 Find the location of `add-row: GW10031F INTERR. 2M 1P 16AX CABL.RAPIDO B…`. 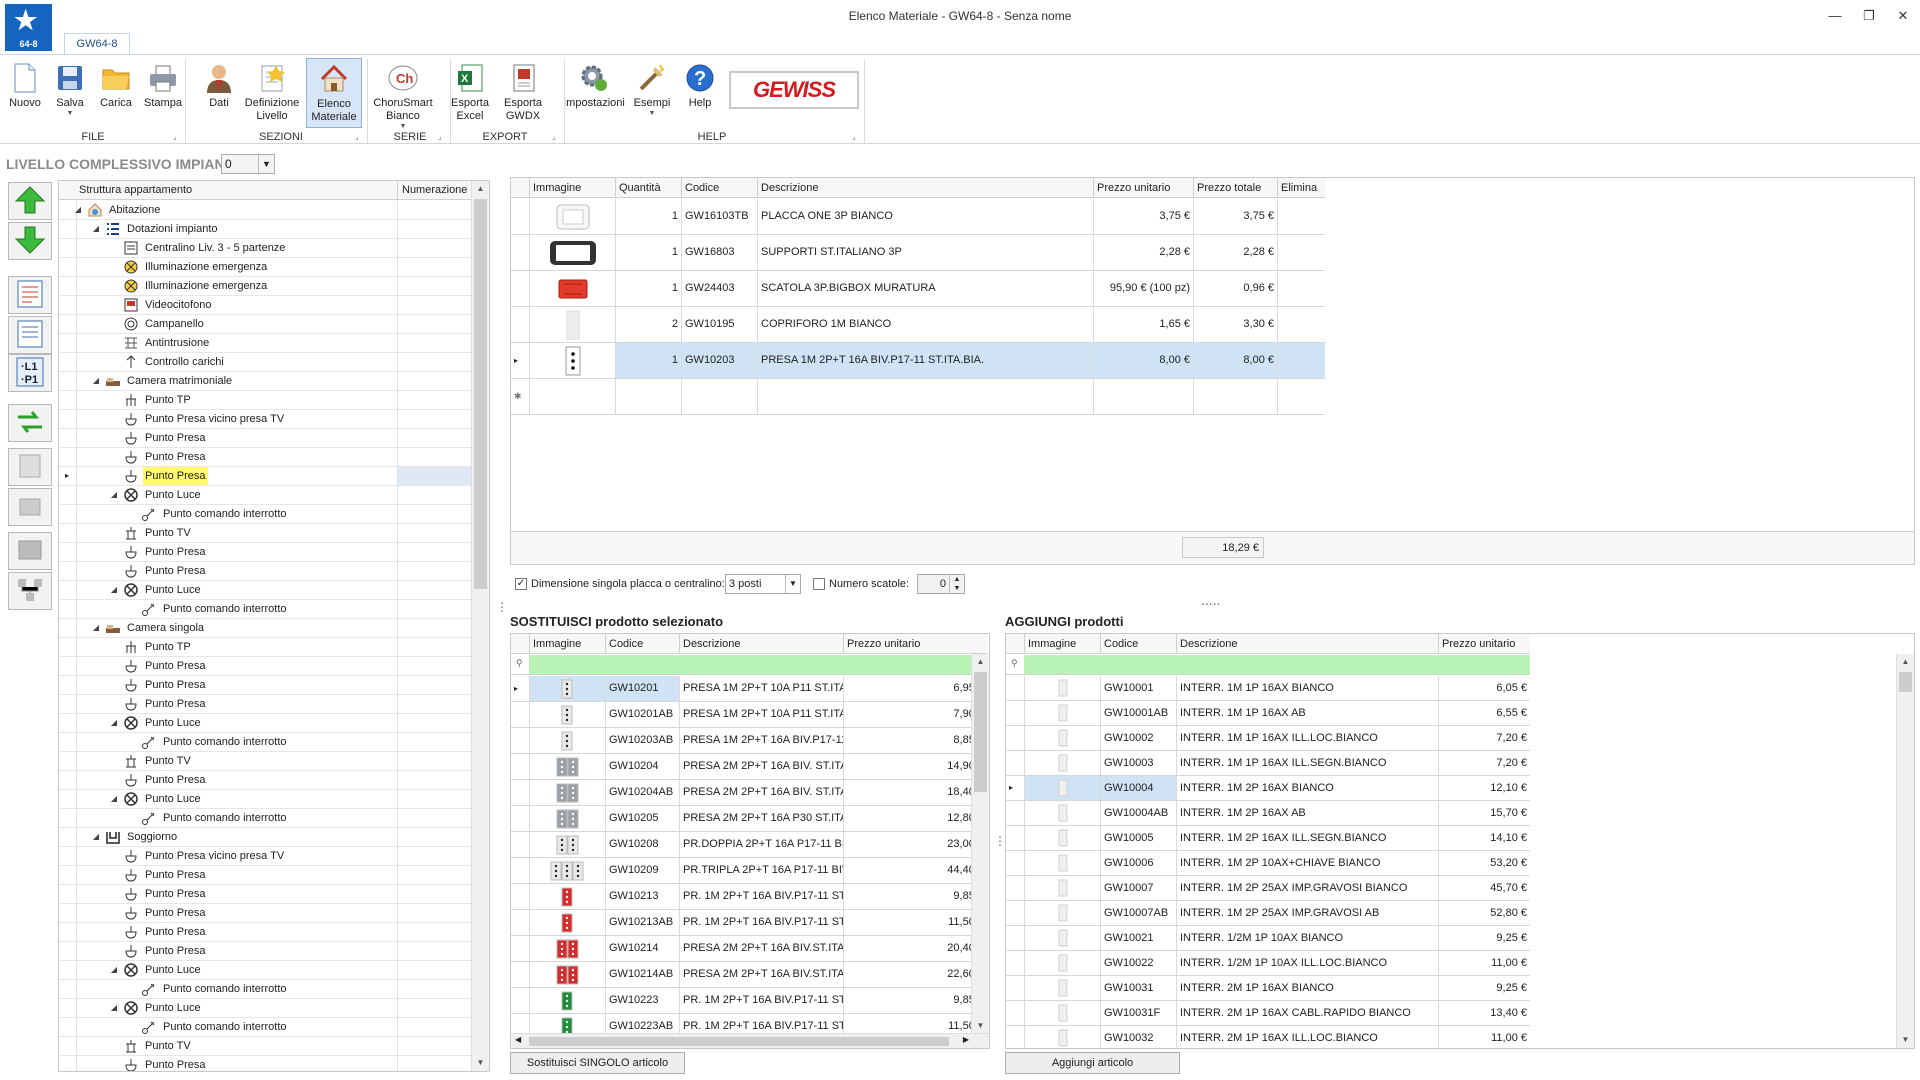

add-row: GW10031F INTERR. 2M 1P 16AX CABL.RAPIDO B… is located at coordinates (1268, 1013).